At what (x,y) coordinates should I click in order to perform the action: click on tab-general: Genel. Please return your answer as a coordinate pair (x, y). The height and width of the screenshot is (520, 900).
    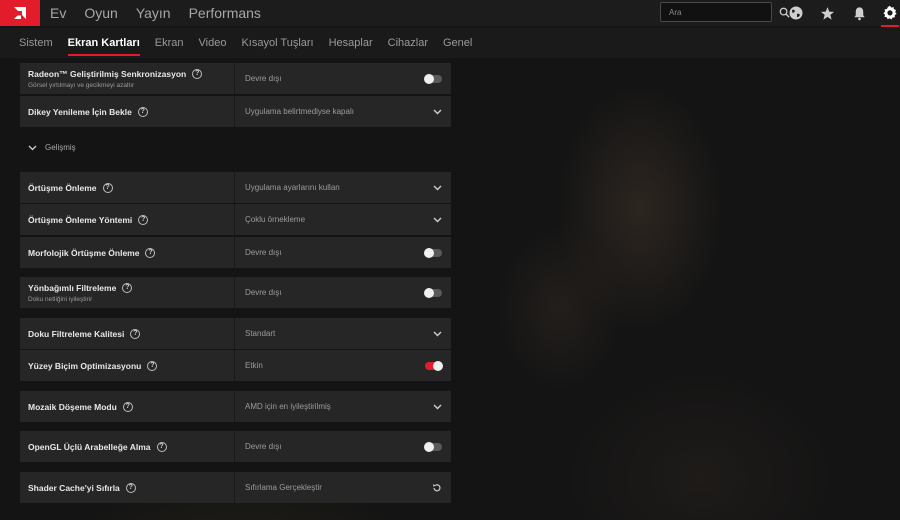
    Looking at the image, I should click on (457, 43).